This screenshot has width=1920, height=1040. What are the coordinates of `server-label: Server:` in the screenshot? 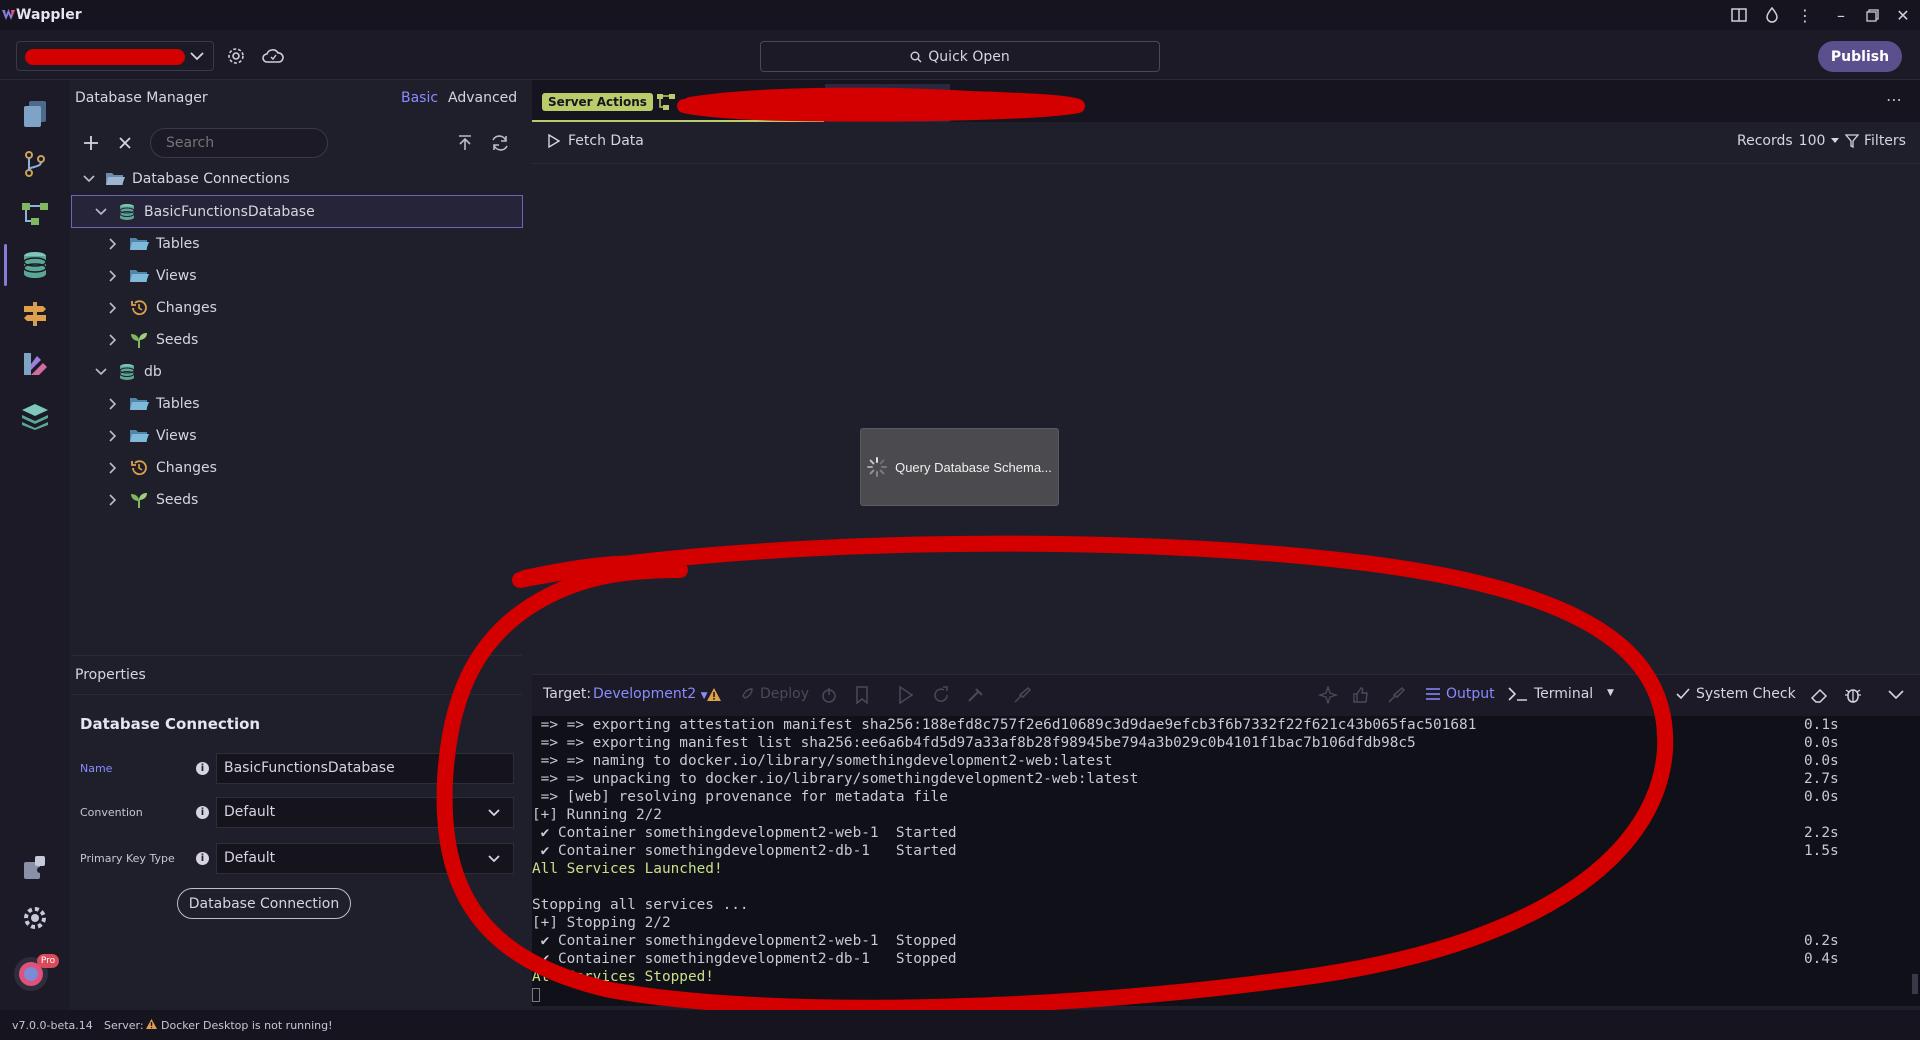 It's located at (124, 1025).